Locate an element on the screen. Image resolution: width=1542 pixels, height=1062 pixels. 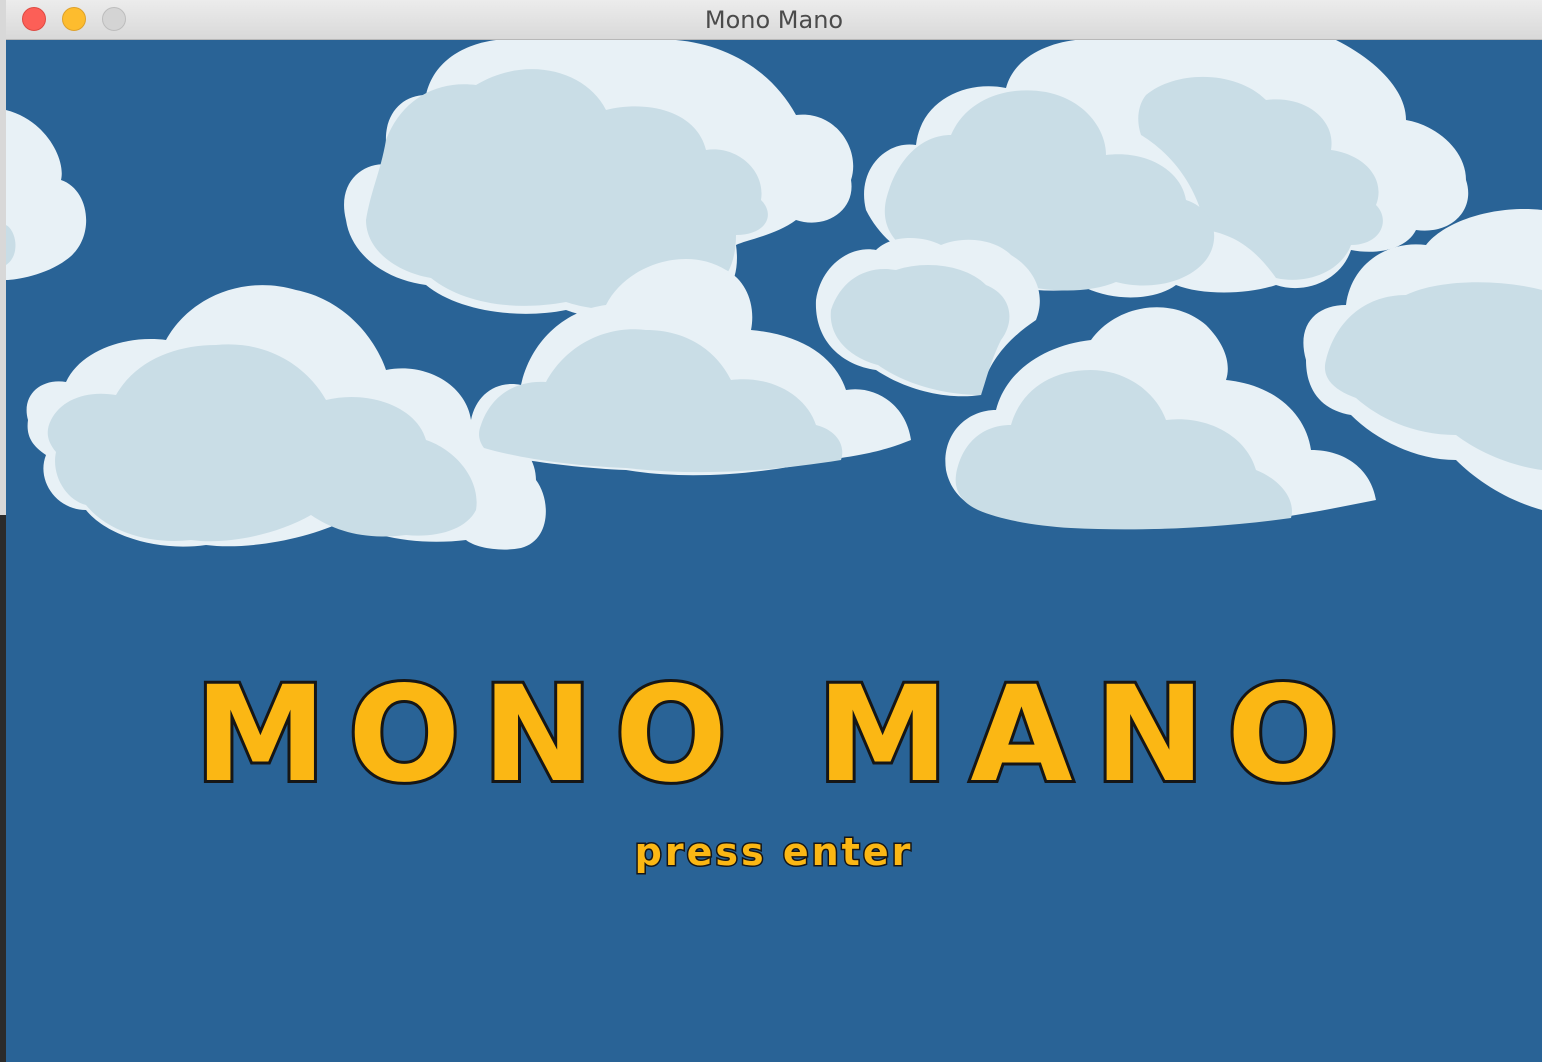
game-logo: MONO MANO is located at coordinates (777, 735).